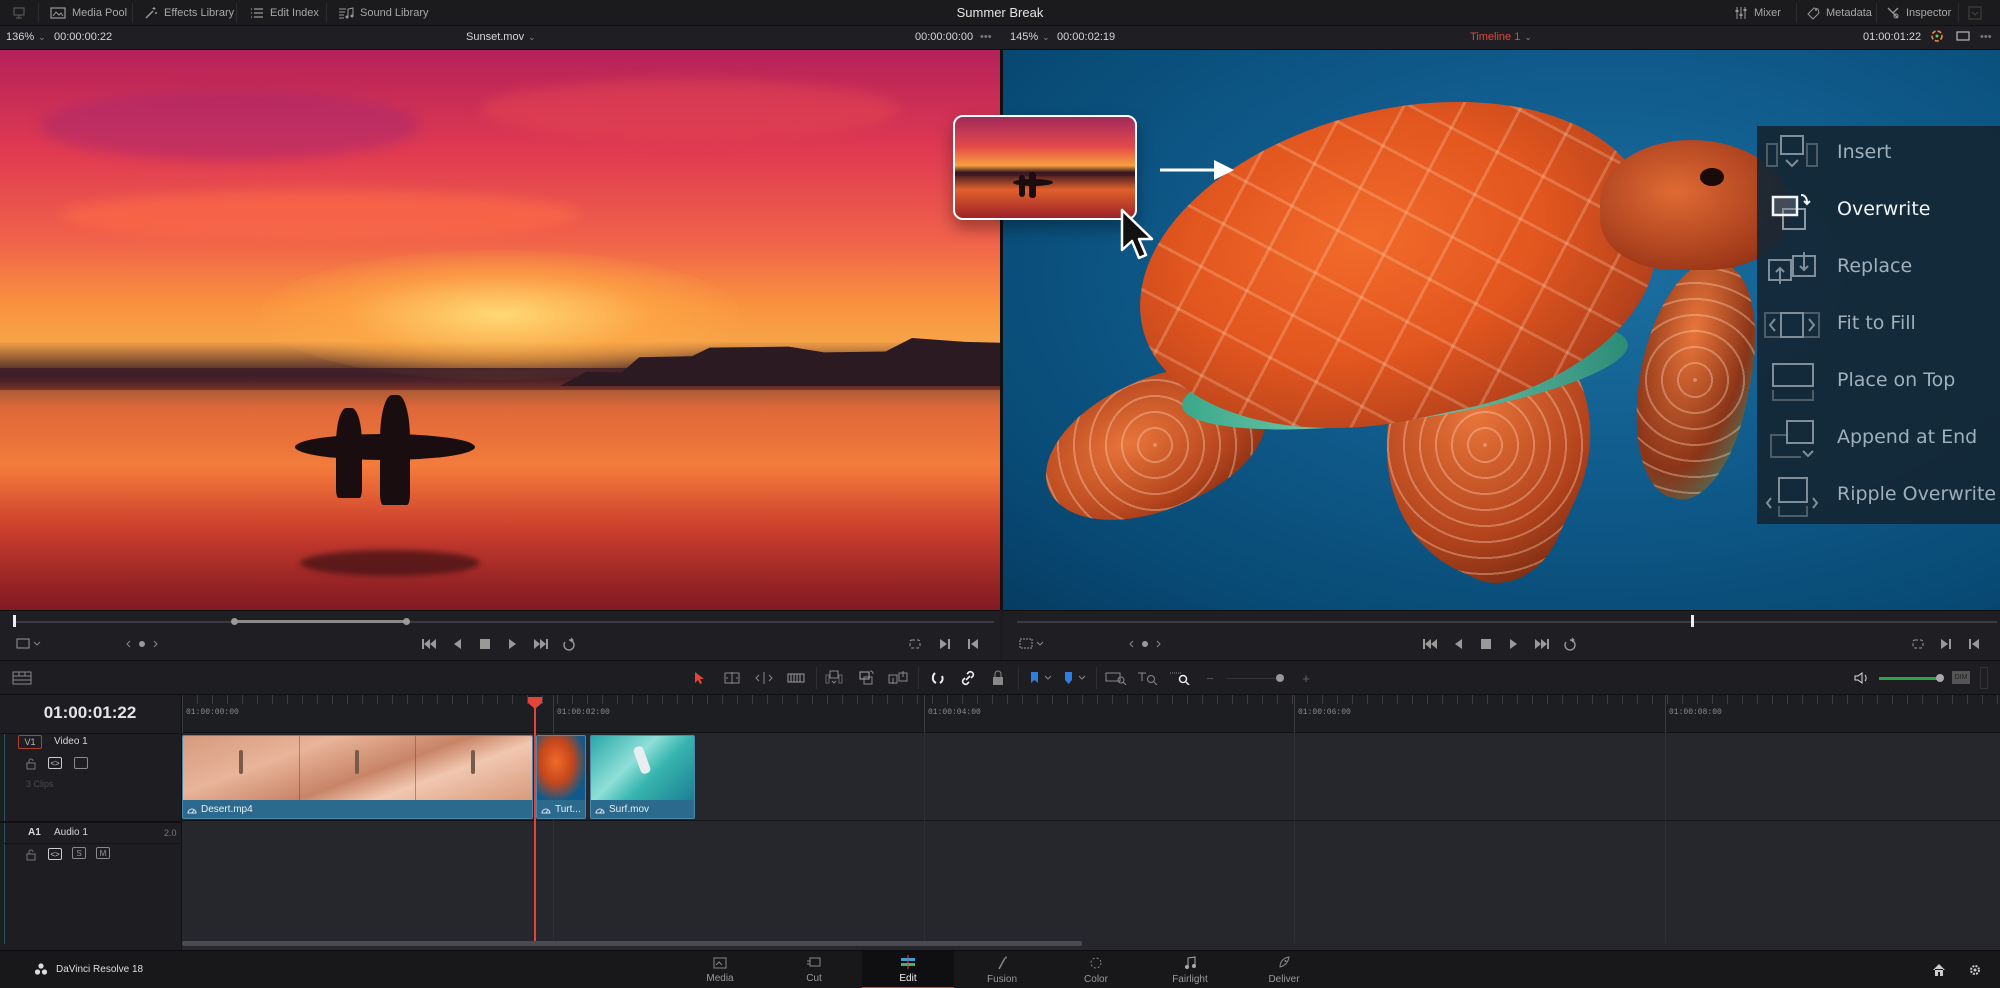  What do you see at coordinates (1507, 622) in the screenshot?
I see `timeline-scrubber` at bounding box center [1507, 622].